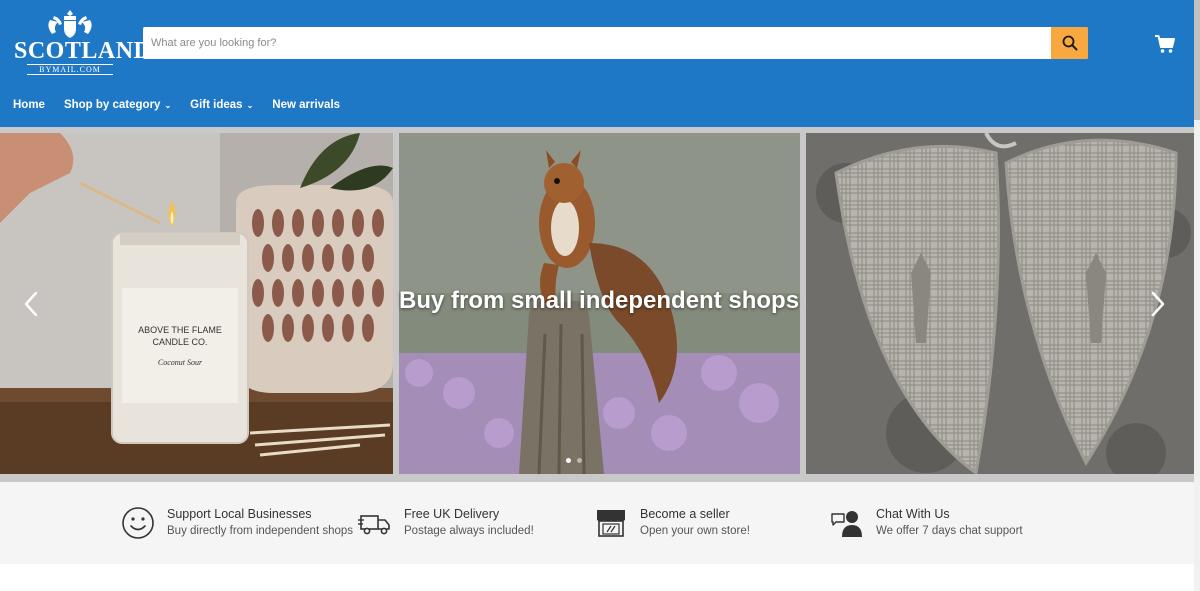 This screenshot has width=1200, height=591. What do you see at coordinates (112, 105) in the screenshot?
I see `nav-shop-by-category-label: Shop by category` at bounding box center [112, 105].